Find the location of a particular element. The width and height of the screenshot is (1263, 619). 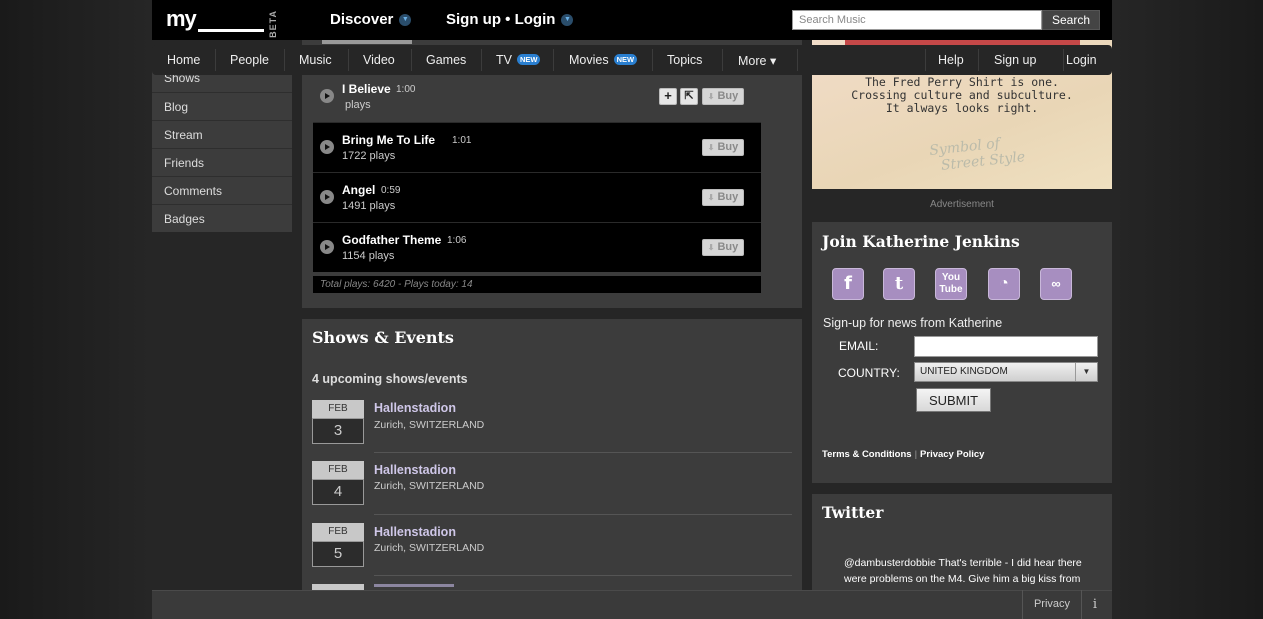

nav-help: Help is located at coordinates (951, 60).